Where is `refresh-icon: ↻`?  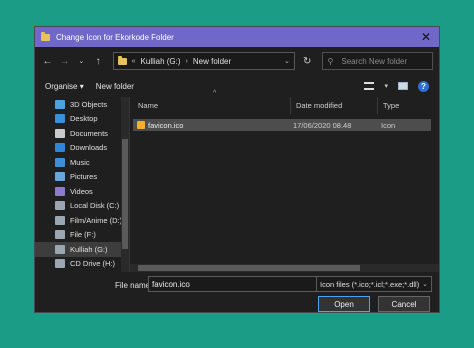
refresh-icon: ↻ is located at coordinates (307, 61).